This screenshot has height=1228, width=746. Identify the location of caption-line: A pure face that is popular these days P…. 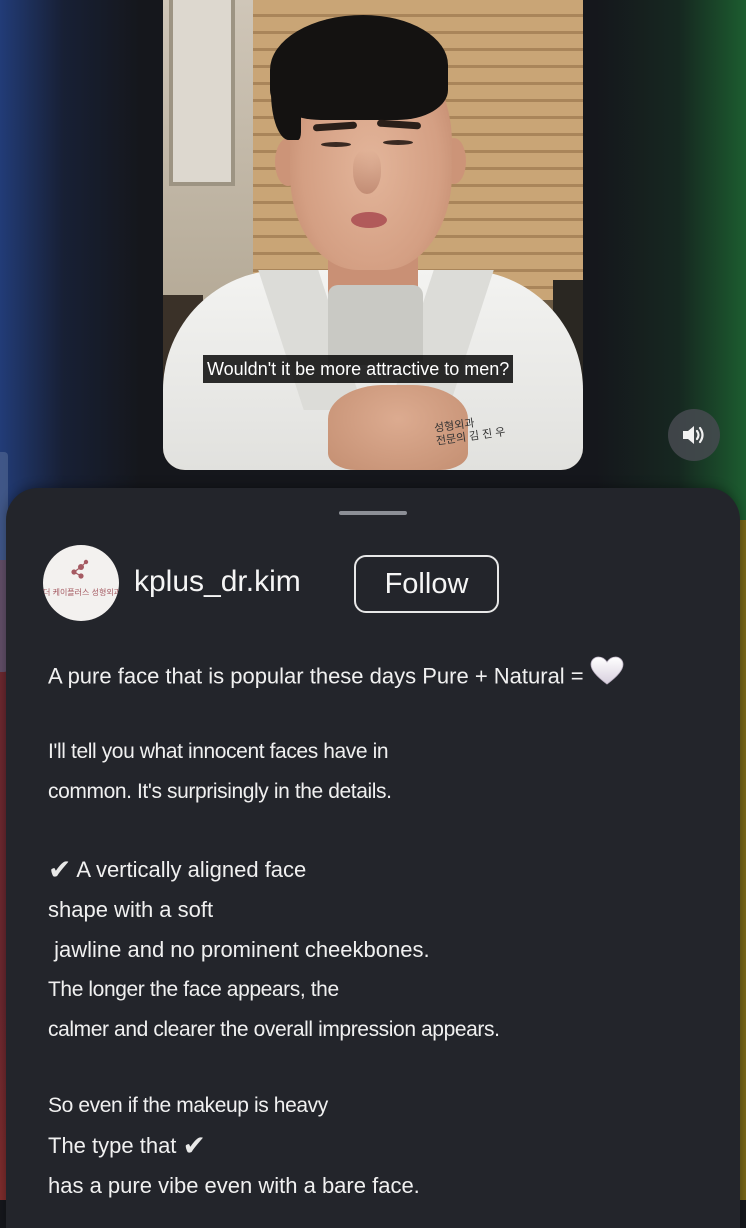
(368, 676).